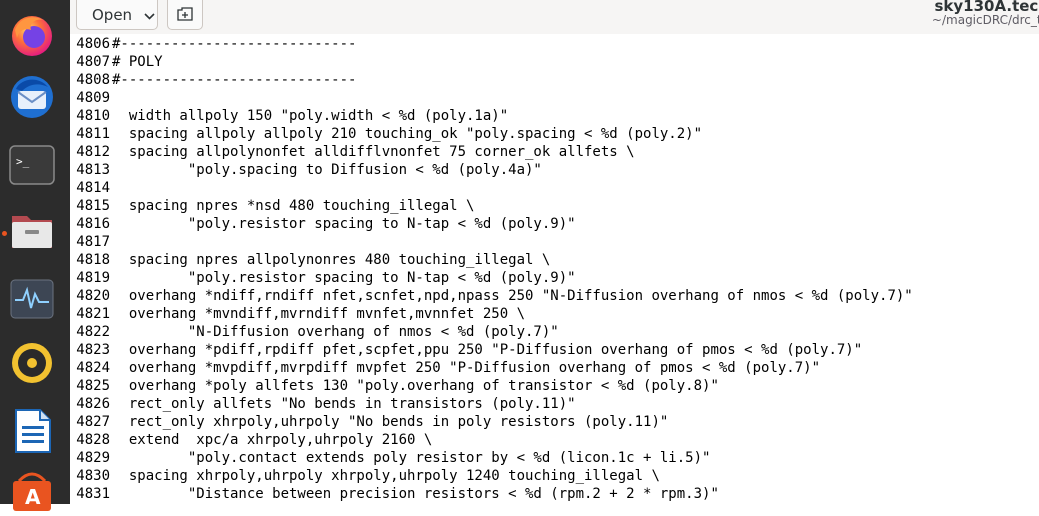 The height and width of the screenshot is (516, 1039). I want to click on running-indicator, so click(4, 233).